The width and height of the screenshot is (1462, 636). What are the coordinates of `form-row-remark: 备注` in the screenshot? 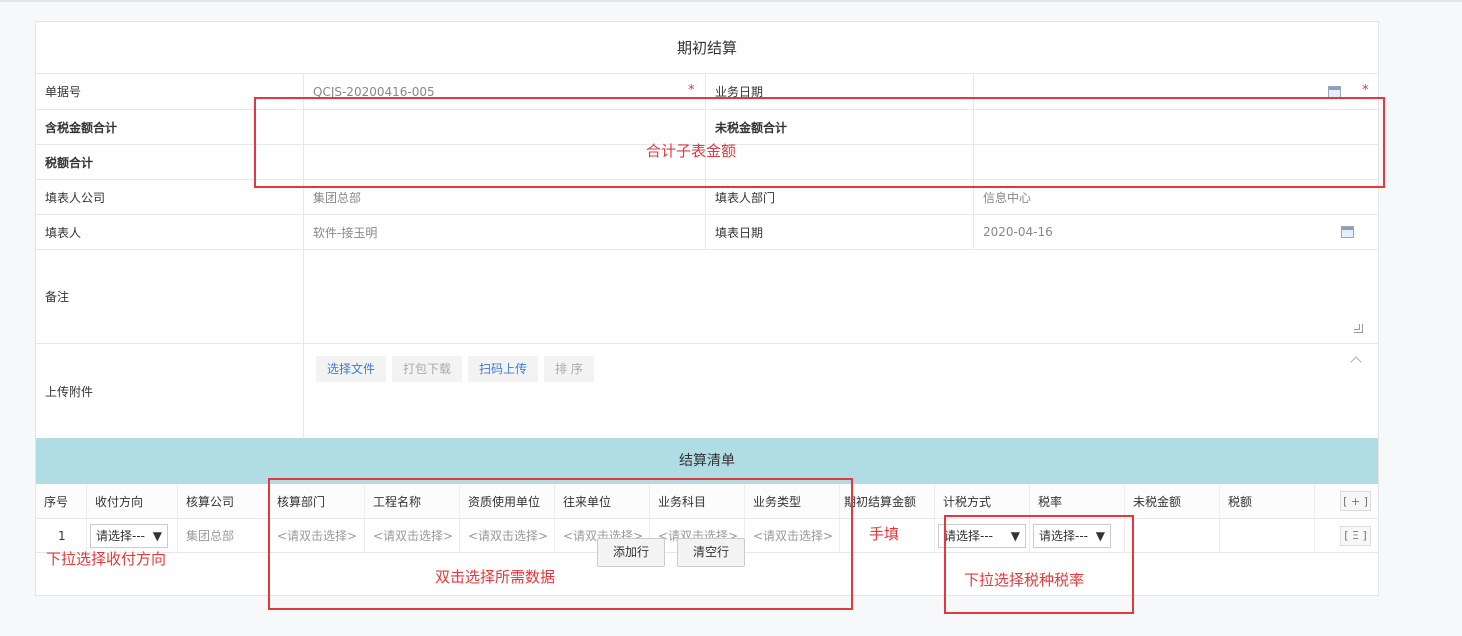 It's located at (707, 297).